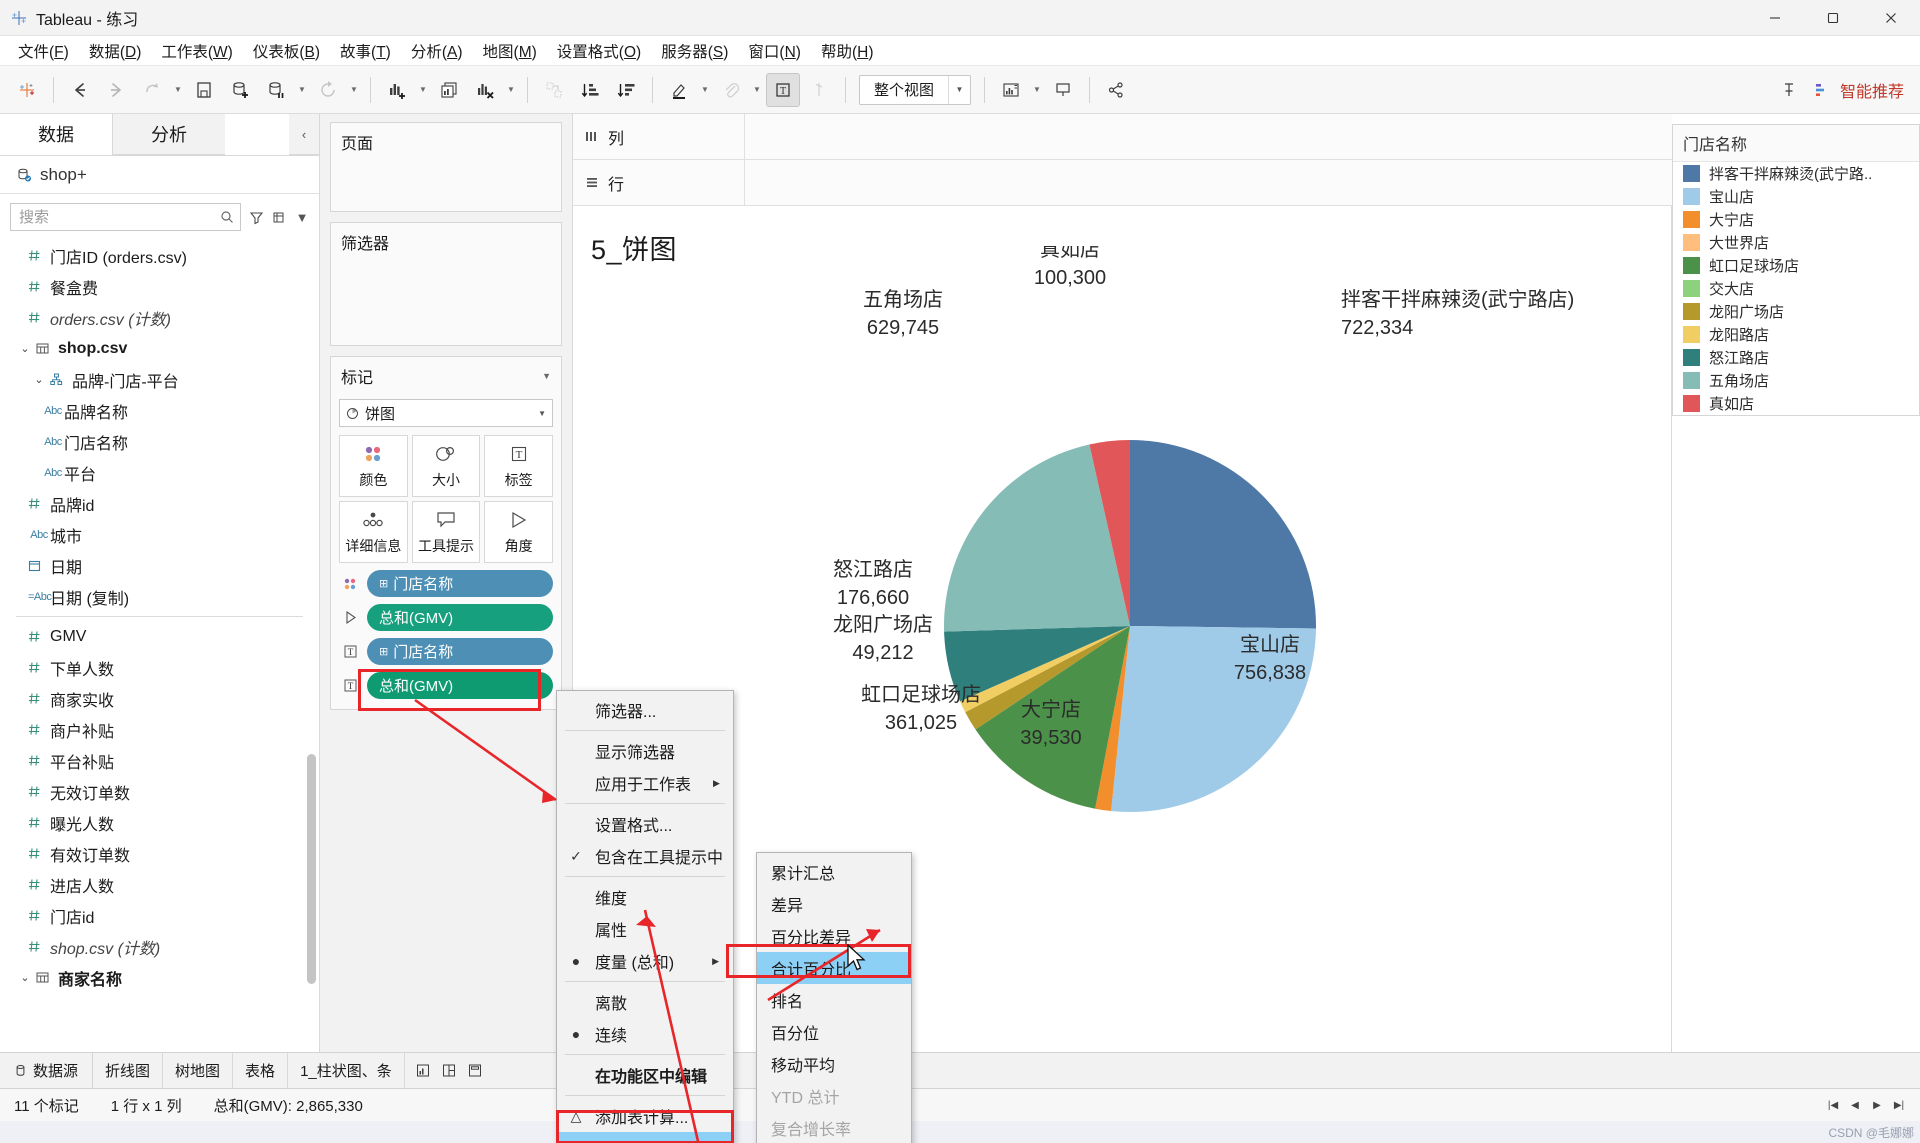  What do you see at coordinates (159, 596) in the screenshot?
I see `field-item: =Abc 日期 (复制)` at bounding box center [159, 596].